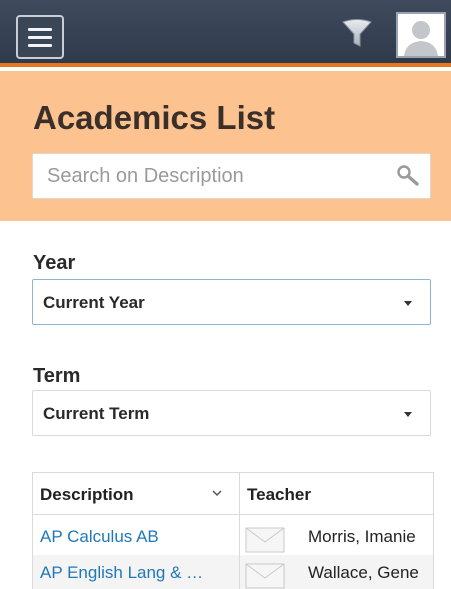  Describe the element at coordinates (233, 537) in the screenshot. I see `table-row: AP Calculus AB Morris, Imanie` at that location.